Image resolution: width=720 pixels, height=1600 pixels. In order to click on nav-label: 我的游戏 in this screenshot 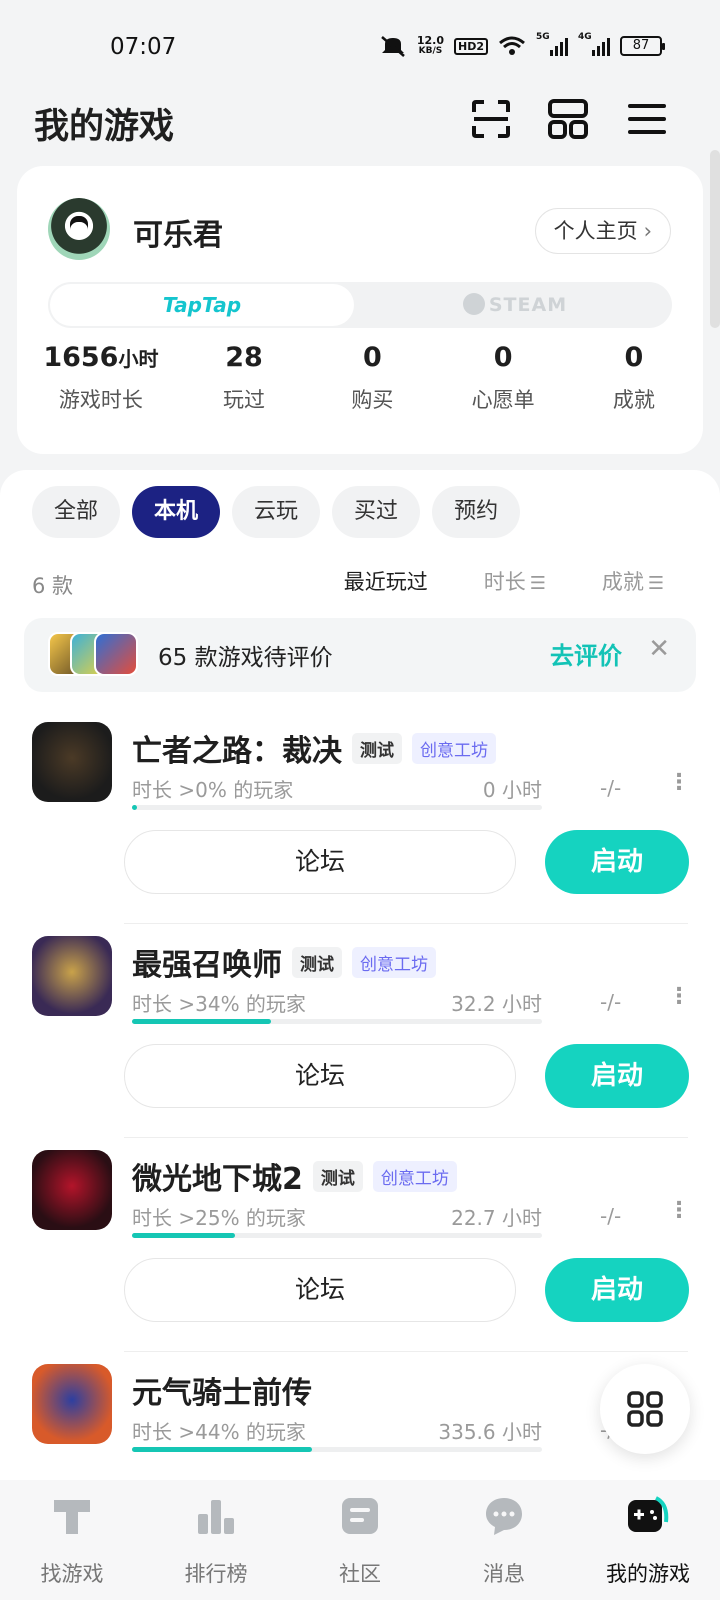, I will do `click(648, 1574)`.